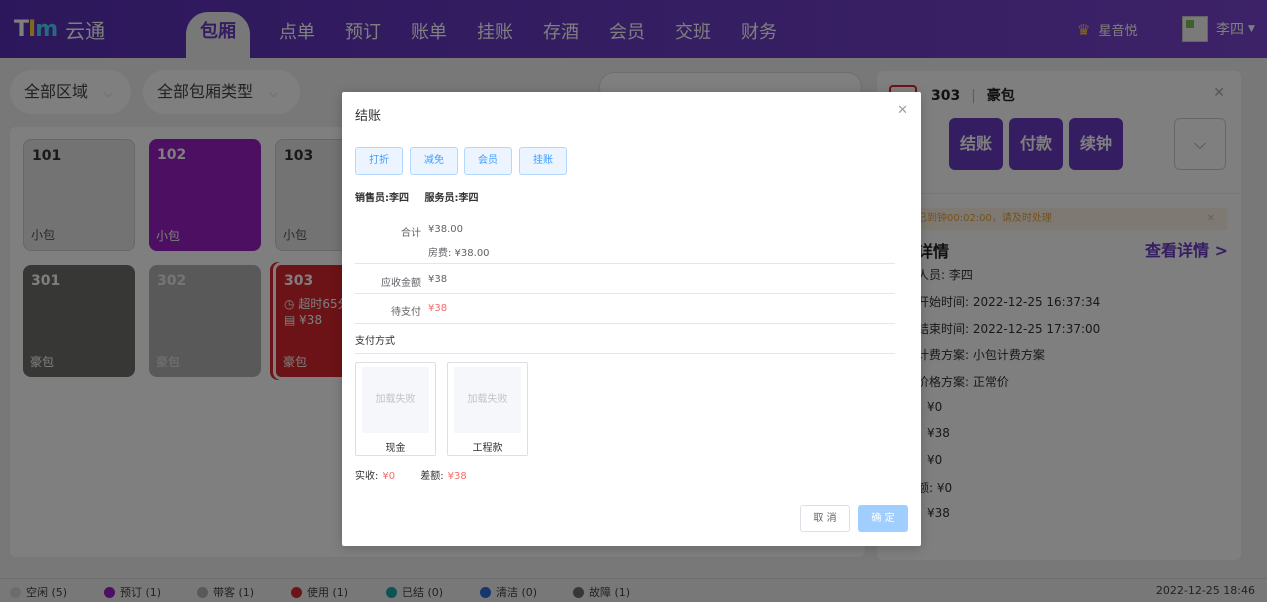 The width and height of the screenshot is (1267, 602). I want to click on pay-method-name: 工程款, so click(487, 448).